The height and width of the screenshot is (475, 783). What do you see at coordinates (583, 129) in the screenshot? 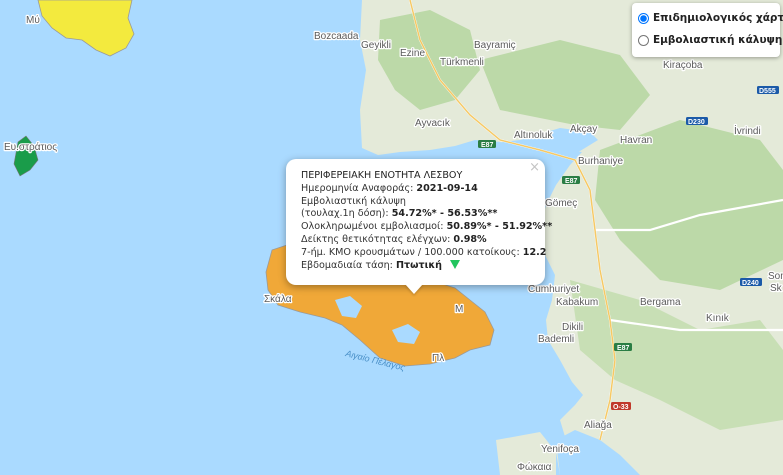
I see `place-label: Akçay` at bounding box center [583, 129].